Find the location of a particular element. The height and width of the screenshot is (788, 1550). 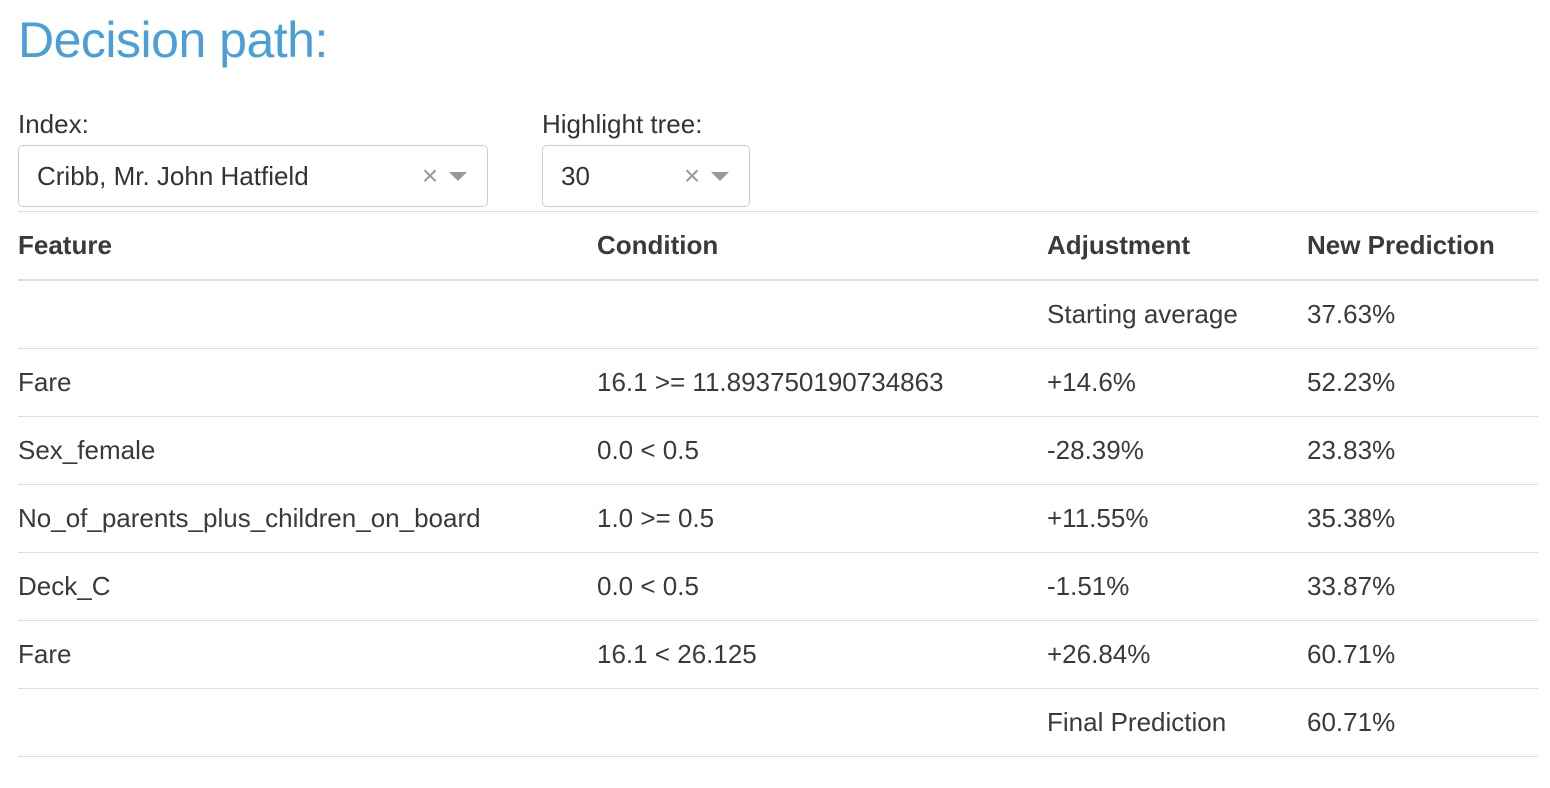

cell-prediction: 23.83% is located at coordinates (1422, 450).